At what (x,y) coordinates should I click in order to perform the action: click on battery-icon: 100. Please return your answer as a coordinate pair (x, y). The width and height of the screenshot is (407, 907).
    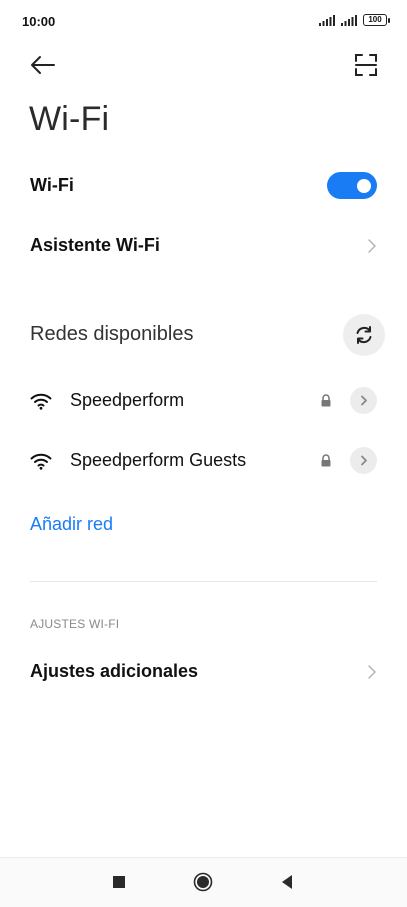
    Looking at the image, I should click on (376, 20).